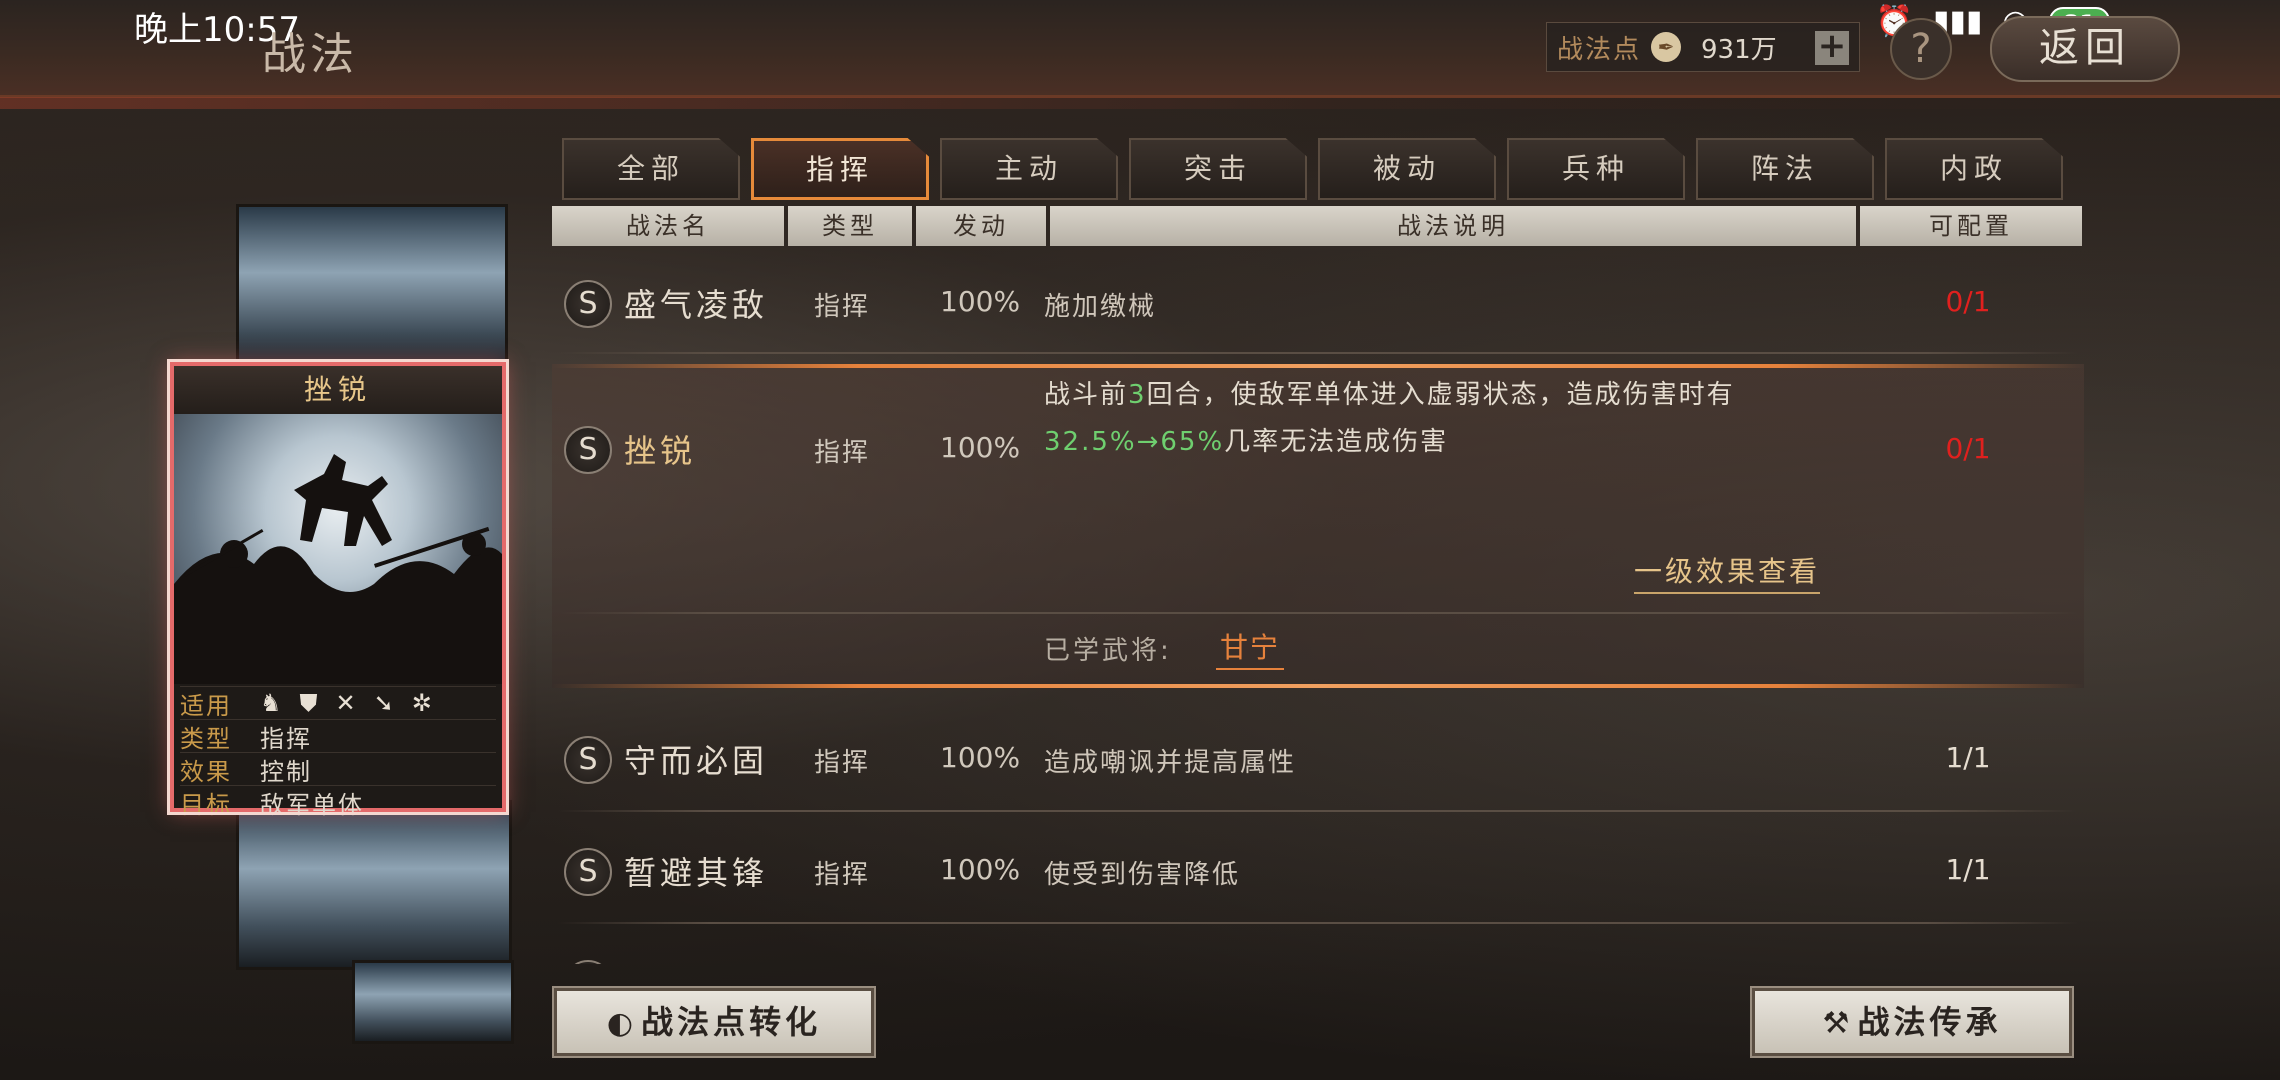 The image size is (2280, 1080). What do you see at coordinates (1029, 169) in the screenshot?
I see `tab-active: 主动` at bounding box center [1029, 169].